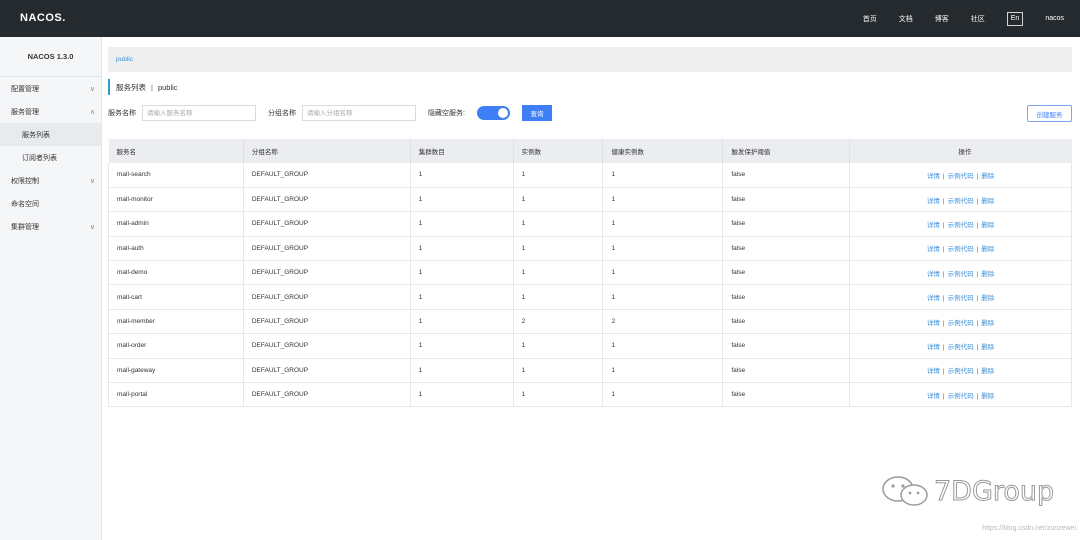 The image size is (1080, 540). I want to click on sidebar-item-config-management: 配置管理 ∨, so click(50, 88).